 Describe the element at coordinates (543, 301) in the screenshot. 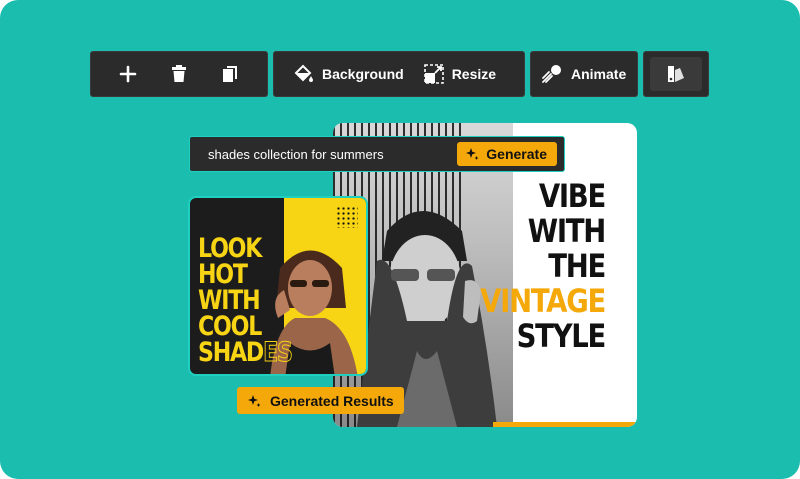

I see `headline-line-3: VINTAGE` at that location.